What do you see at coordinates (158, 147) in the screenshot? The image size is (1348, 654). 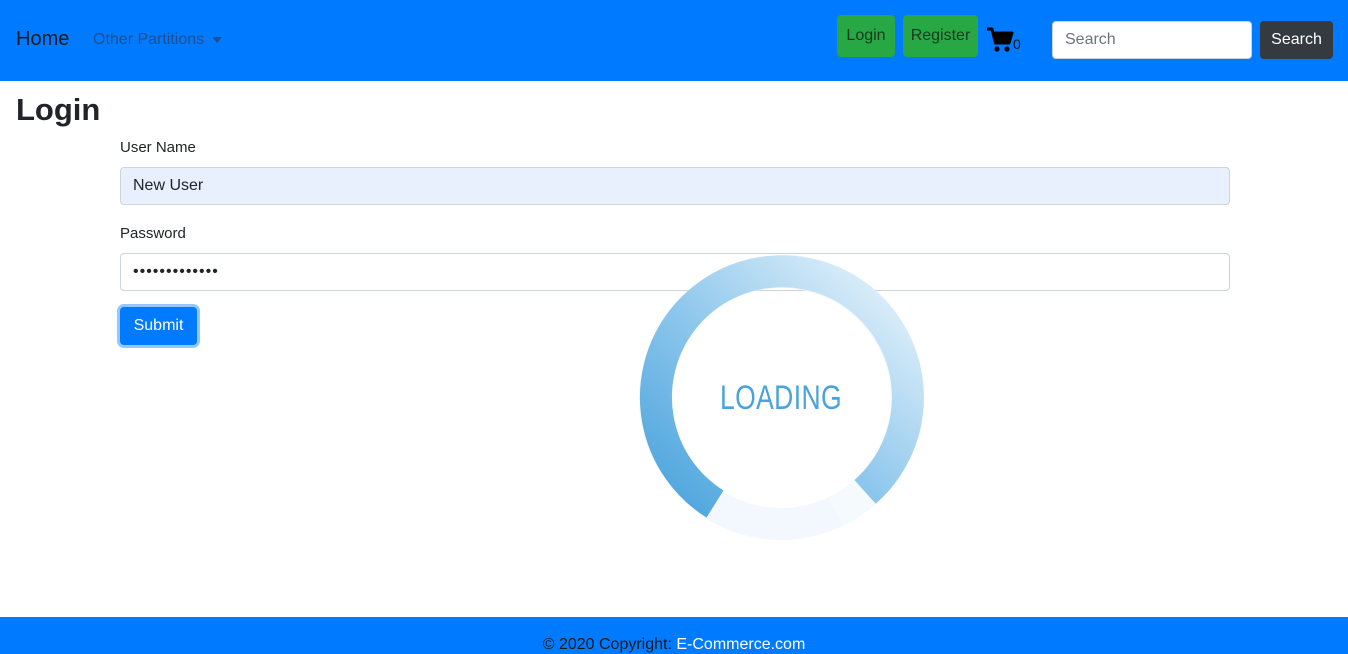 I see `username-label: User Name` at bounding box center [158, 147].